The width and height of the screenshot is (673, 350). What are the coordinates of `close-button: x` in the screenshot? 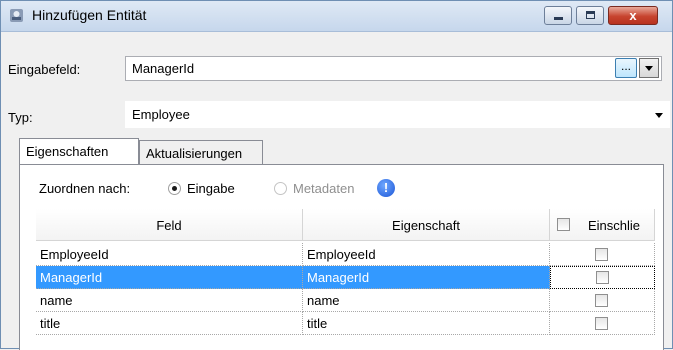 It's located at (633, 15).